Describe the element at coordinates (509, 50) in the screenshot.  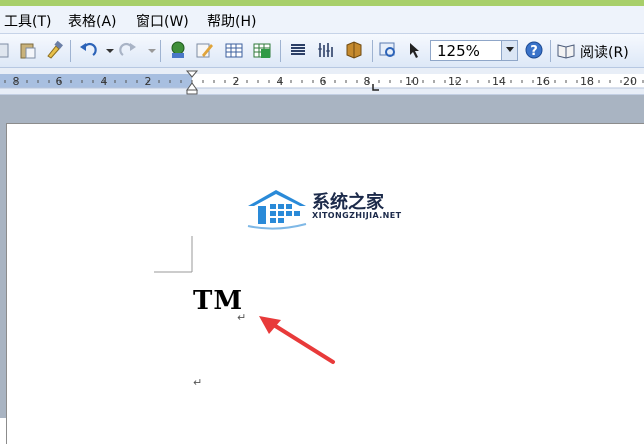
I see `chevron-down-icon` at that location.